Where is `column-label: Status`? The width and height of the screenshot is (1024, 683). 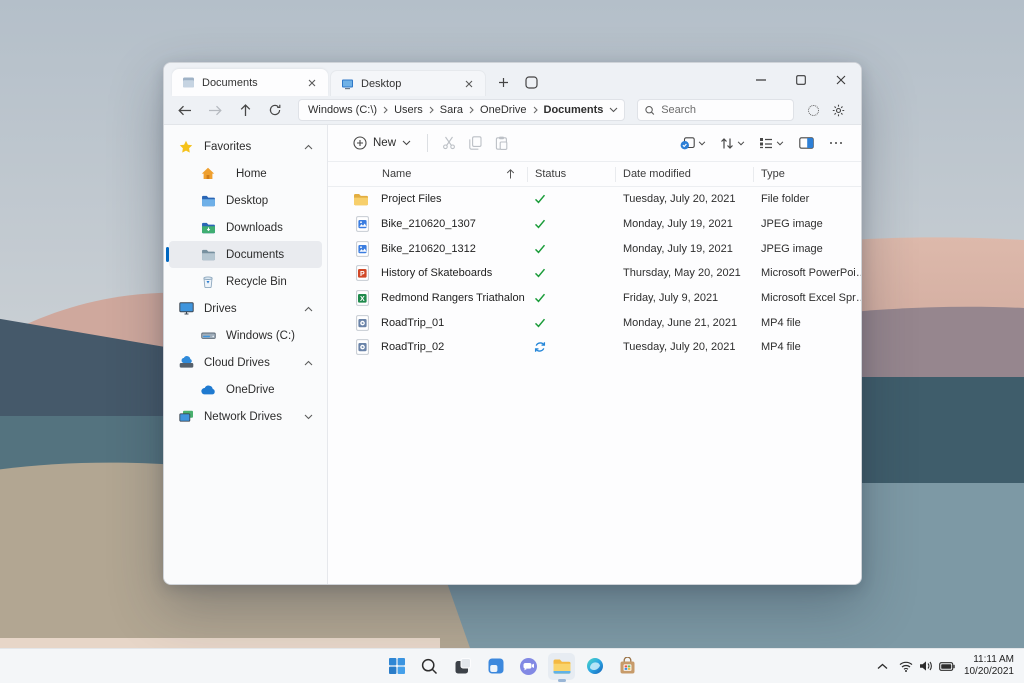
column-label: Status is located at coordinates (551, 174).